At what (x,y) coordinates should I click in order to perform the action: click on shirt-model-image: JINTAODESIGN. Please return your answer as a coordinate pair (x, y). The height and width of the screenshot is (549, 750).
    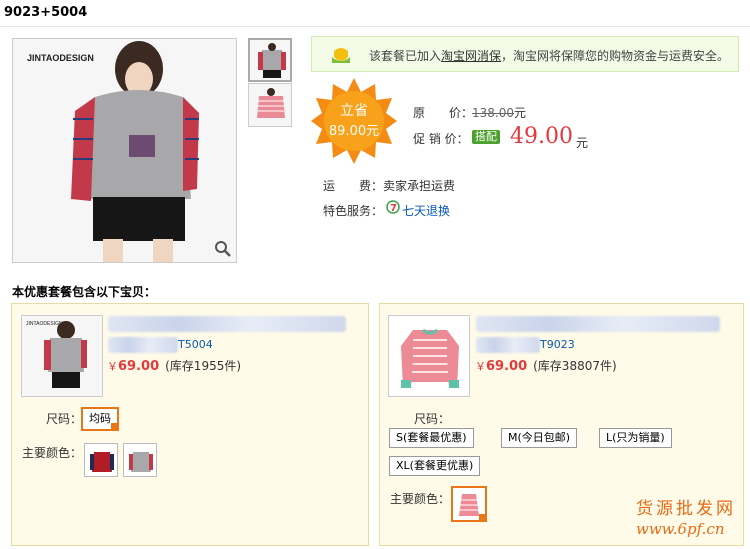
    Looking at the image, I should click on (124, 150).